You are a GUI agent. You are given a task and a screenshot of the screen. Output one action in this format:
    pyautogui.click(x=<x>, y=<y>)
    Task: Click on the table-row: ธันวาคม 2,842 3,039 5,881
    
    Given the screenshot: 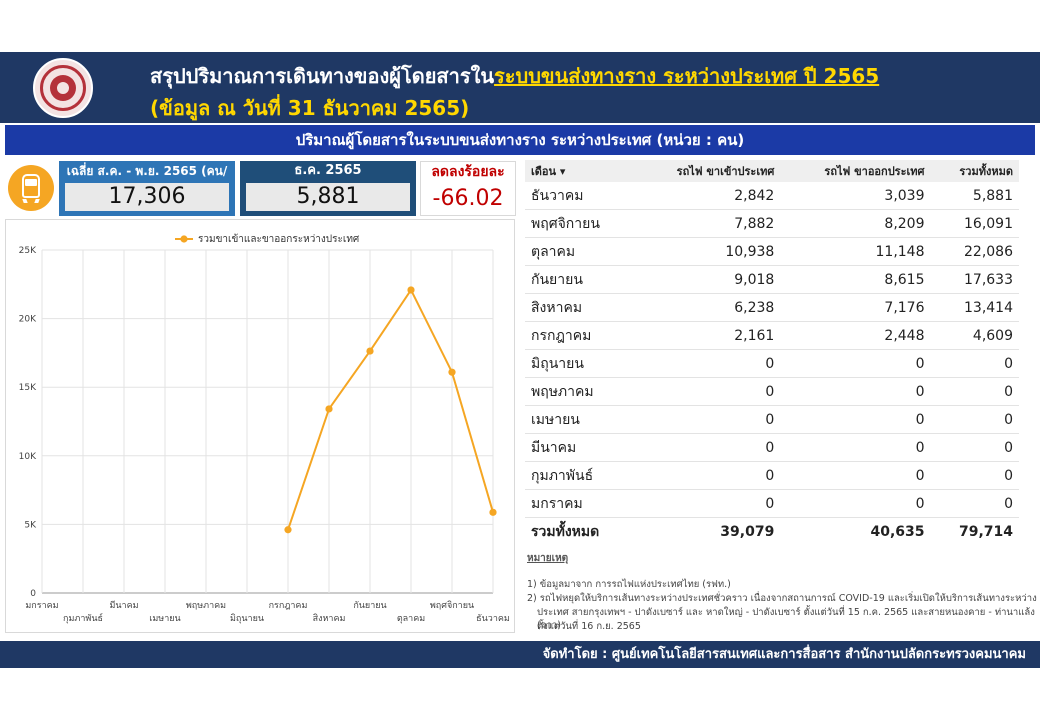 What is the action you would take?
    pyautogui.click(x=772, y=196)
    